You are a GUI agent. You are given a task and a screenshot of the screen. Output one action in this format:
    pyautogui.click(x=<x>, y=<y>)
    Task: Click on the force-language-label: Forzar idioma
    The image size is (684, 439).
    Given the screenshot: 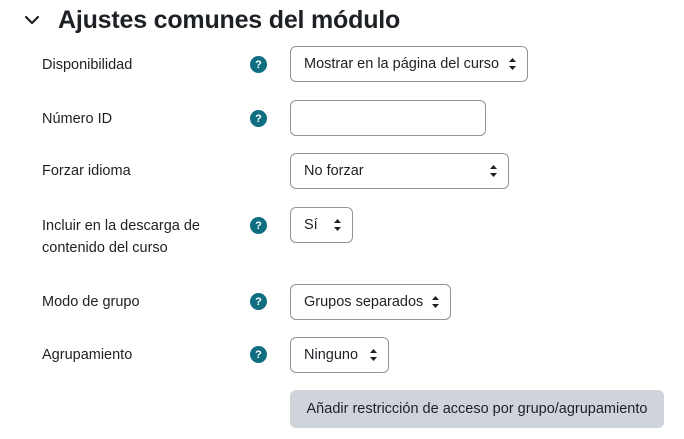 What is the action you would take?
    pyautogui.click(x=86, y=171)
    